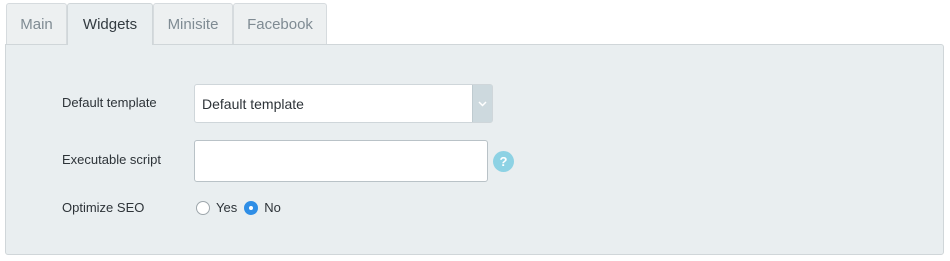 The width and height of the screenshot is (950, 261). I want to click on tab-minisite-label: Minisite, so click(193, 24).